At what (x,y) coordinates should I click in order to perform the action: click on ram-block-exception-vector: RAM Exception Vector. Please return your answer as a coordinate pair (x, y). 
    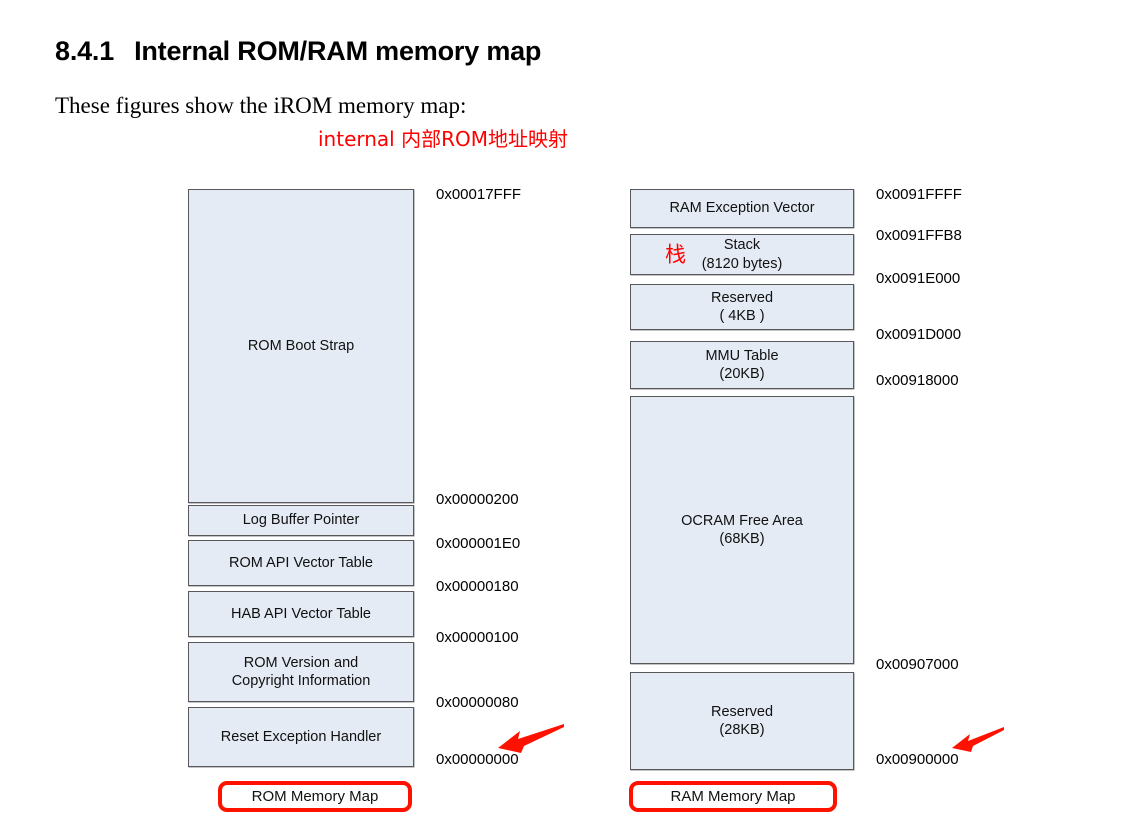
    Looking at the image, I should click on (742, 208).